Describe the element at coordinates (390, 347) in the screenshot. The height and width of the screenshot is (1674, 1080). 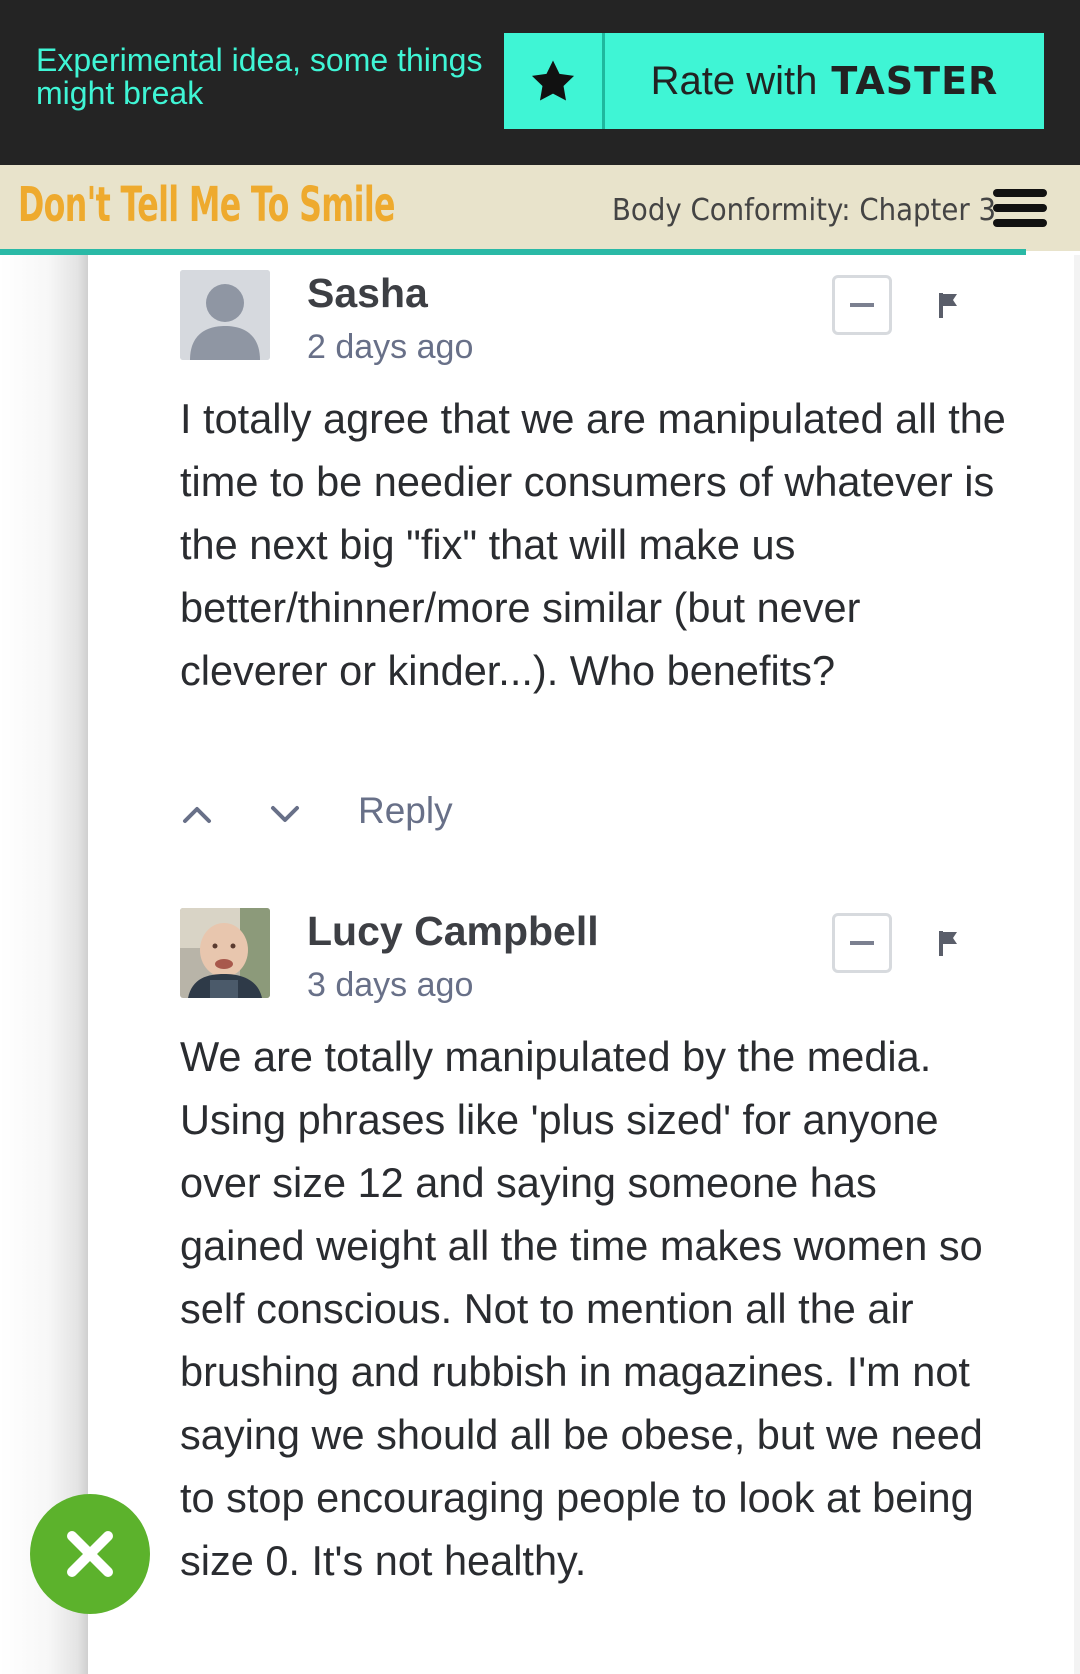
I see `comment-timestamp: 2 days ago` at that location.